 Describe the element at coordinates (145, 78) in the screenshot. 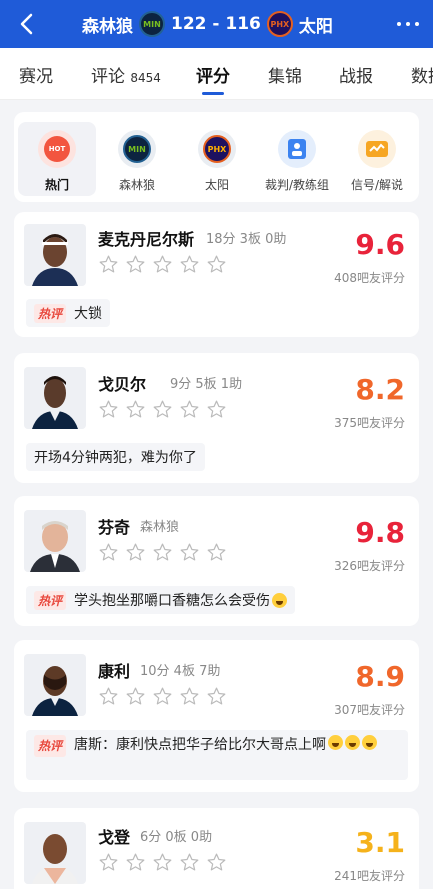

I see `comment-count: 8454` at that location.